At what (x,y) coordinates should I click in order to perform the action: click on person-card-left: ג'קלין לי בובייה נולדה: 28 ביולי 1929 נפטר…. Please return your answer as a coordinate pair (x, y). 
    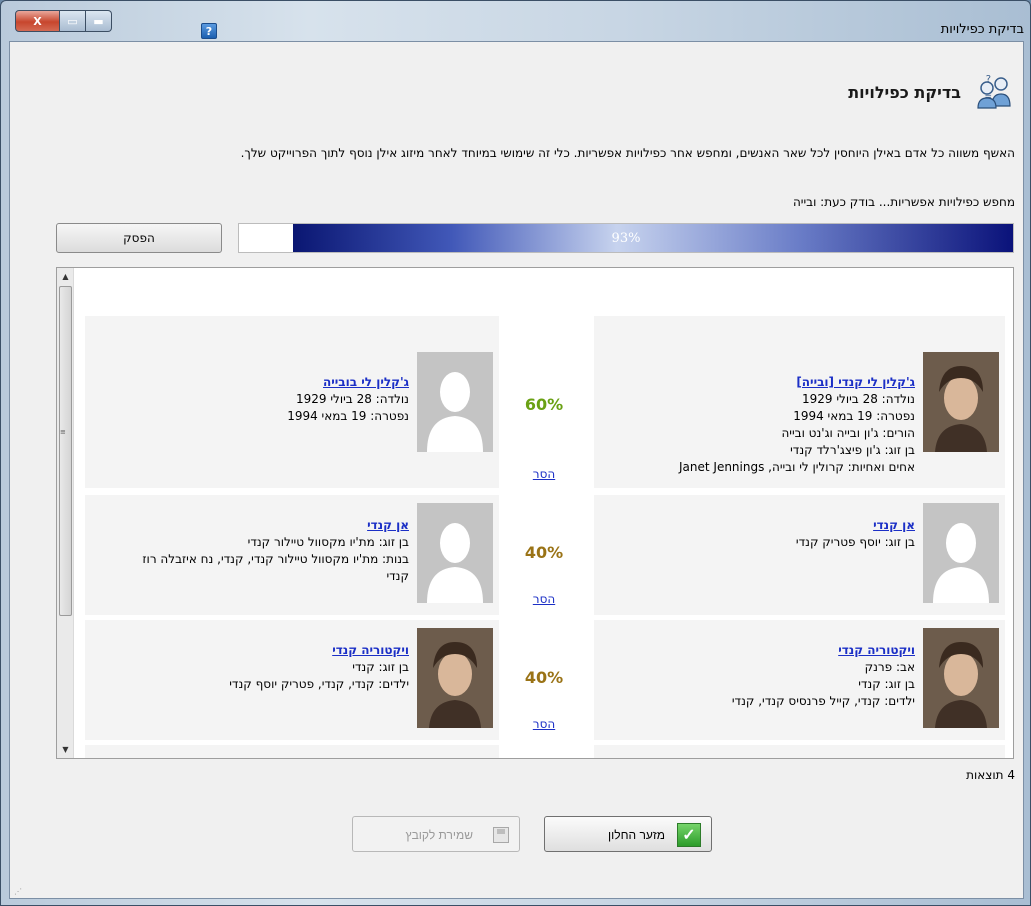
    Looking at the image, I should click on (292, 402).